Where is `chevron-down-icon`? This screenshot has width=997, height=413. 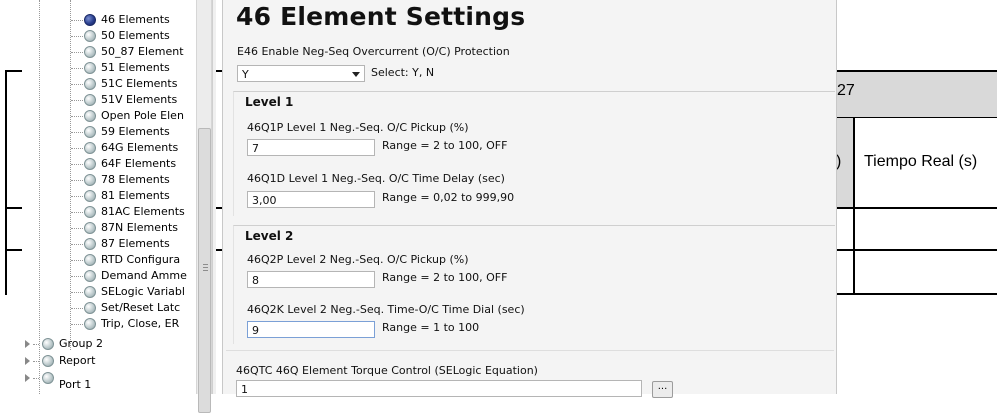 chevron-down-icon is located at coordinates (356, 74).